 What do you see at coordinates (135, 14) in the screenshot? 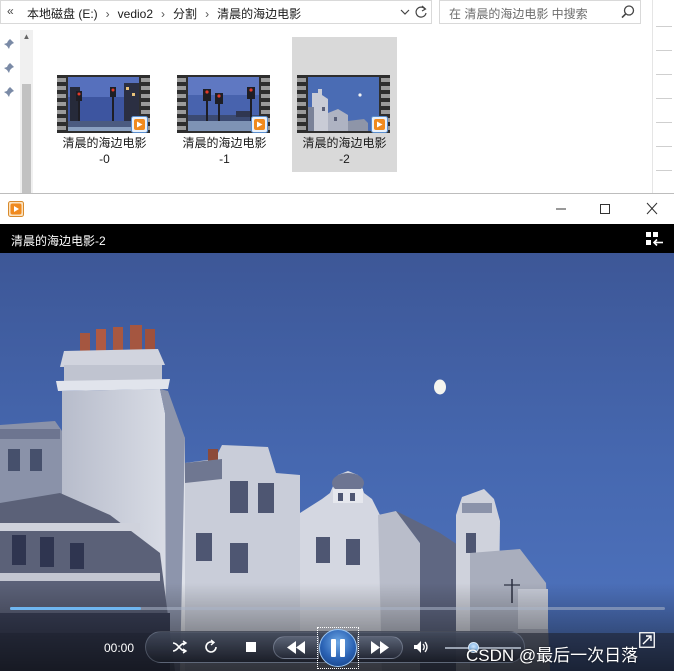
I see `breadcrumb-item-vedio2: vedio2` at bounding box center [135, 14].